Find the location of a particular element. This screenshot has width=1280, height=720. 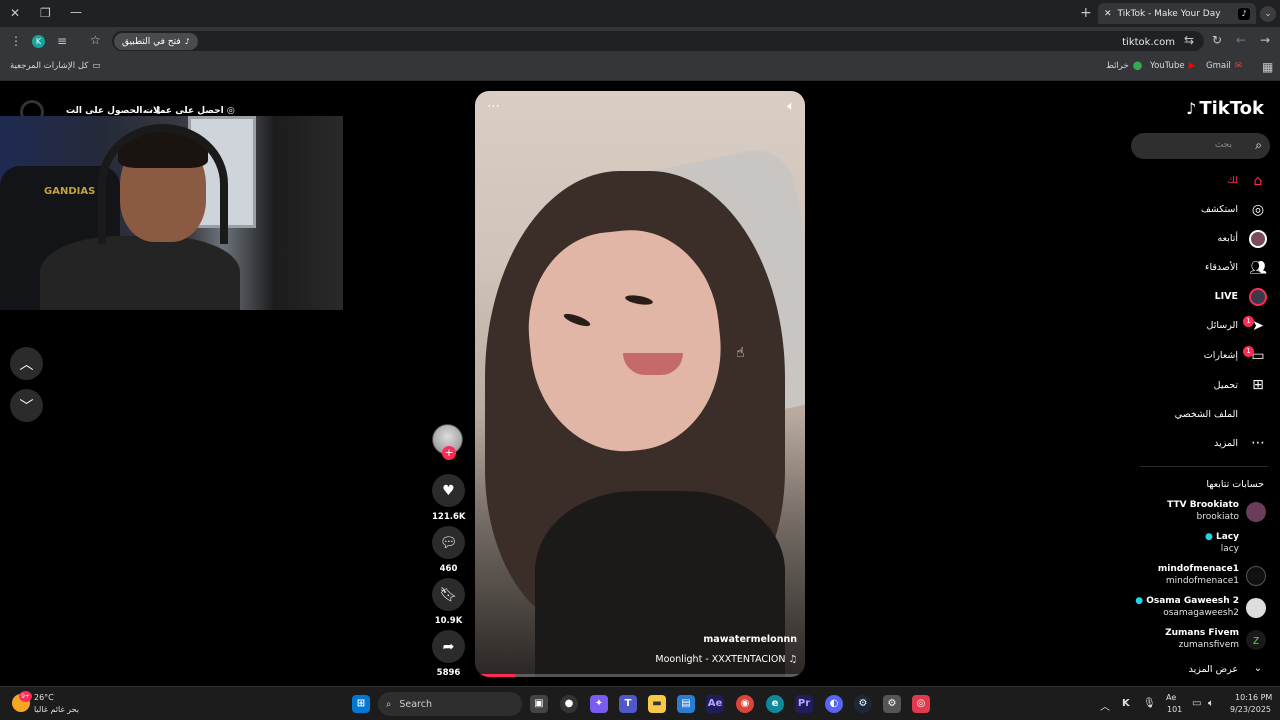

restore-window-icon: ❐ is located at coordinates (45, 13).